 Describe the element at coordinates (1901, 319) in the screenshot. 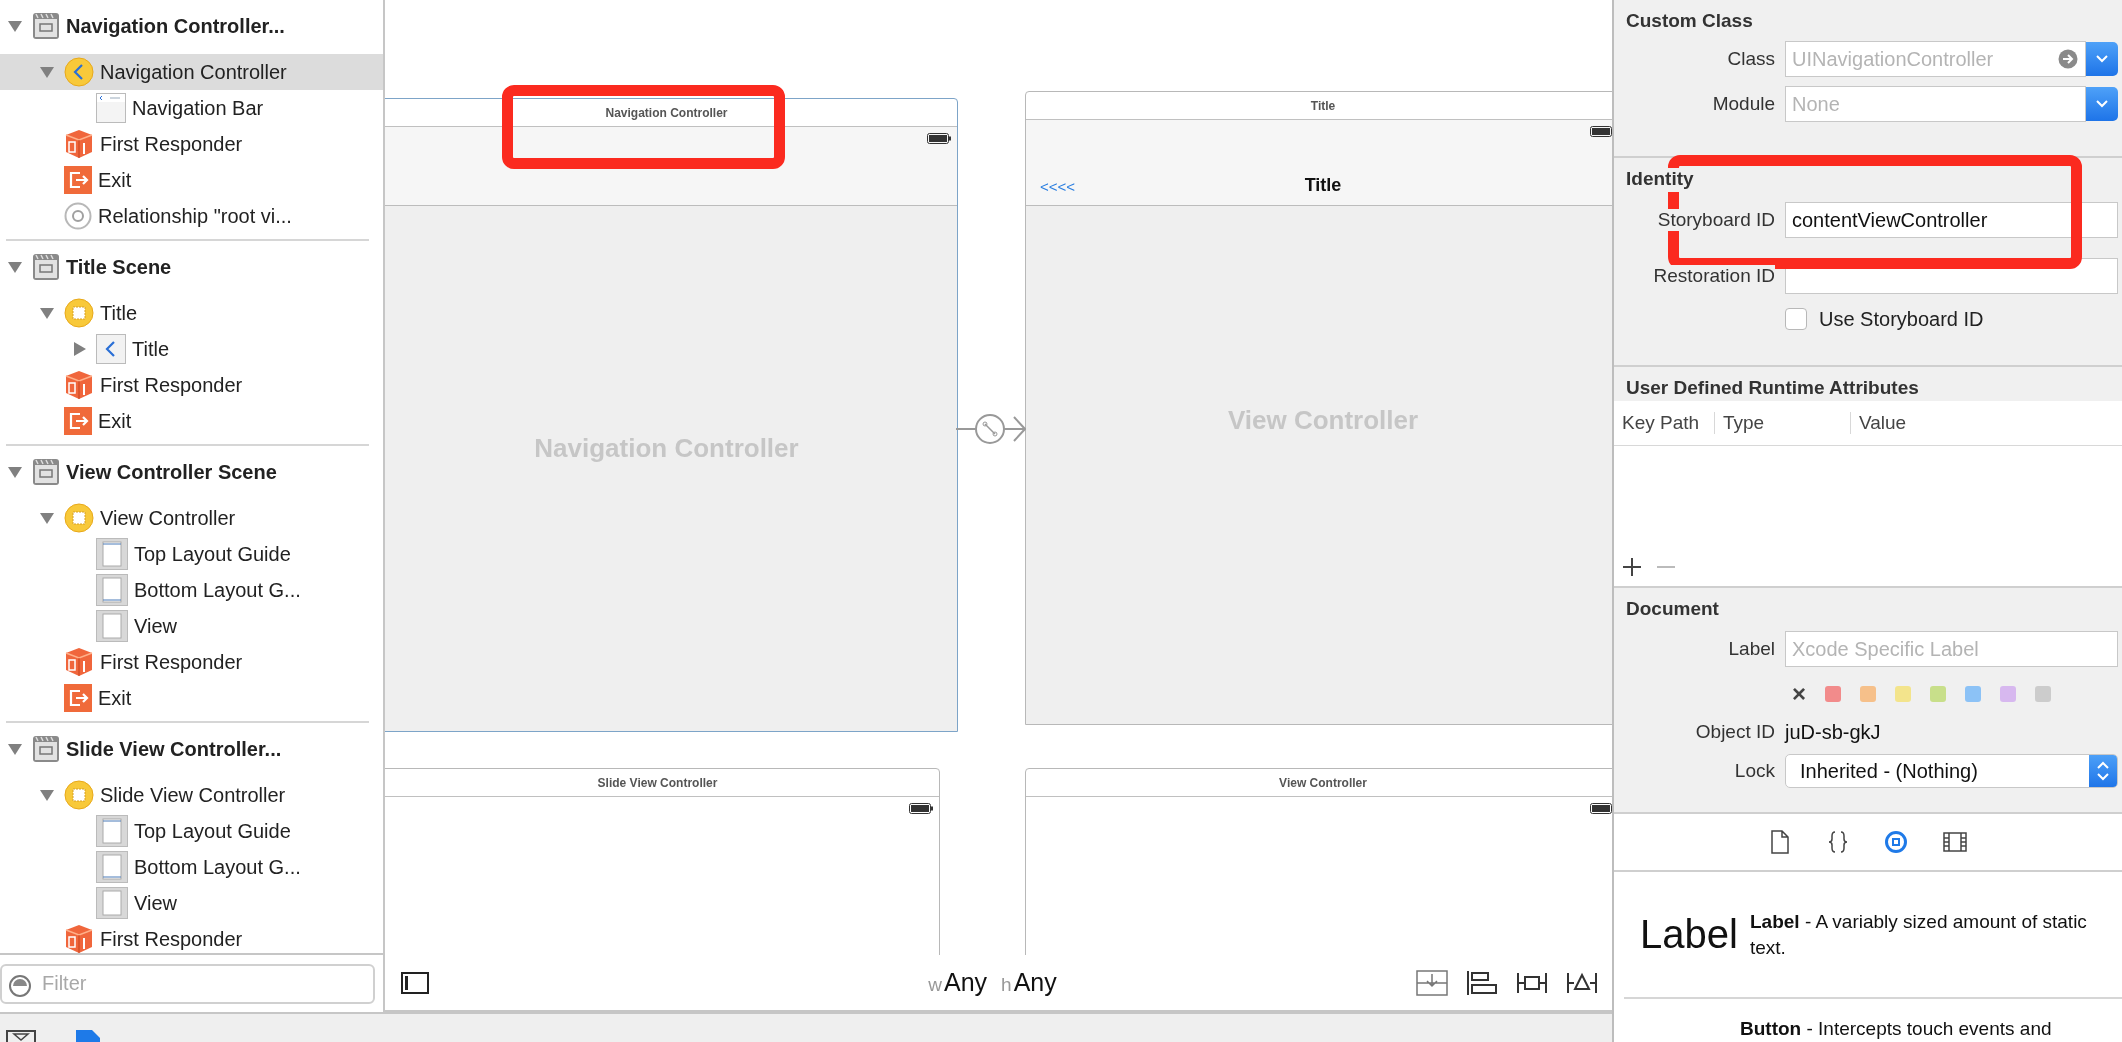

I see `checkbox-label: Use Storyboard ID` at that location.